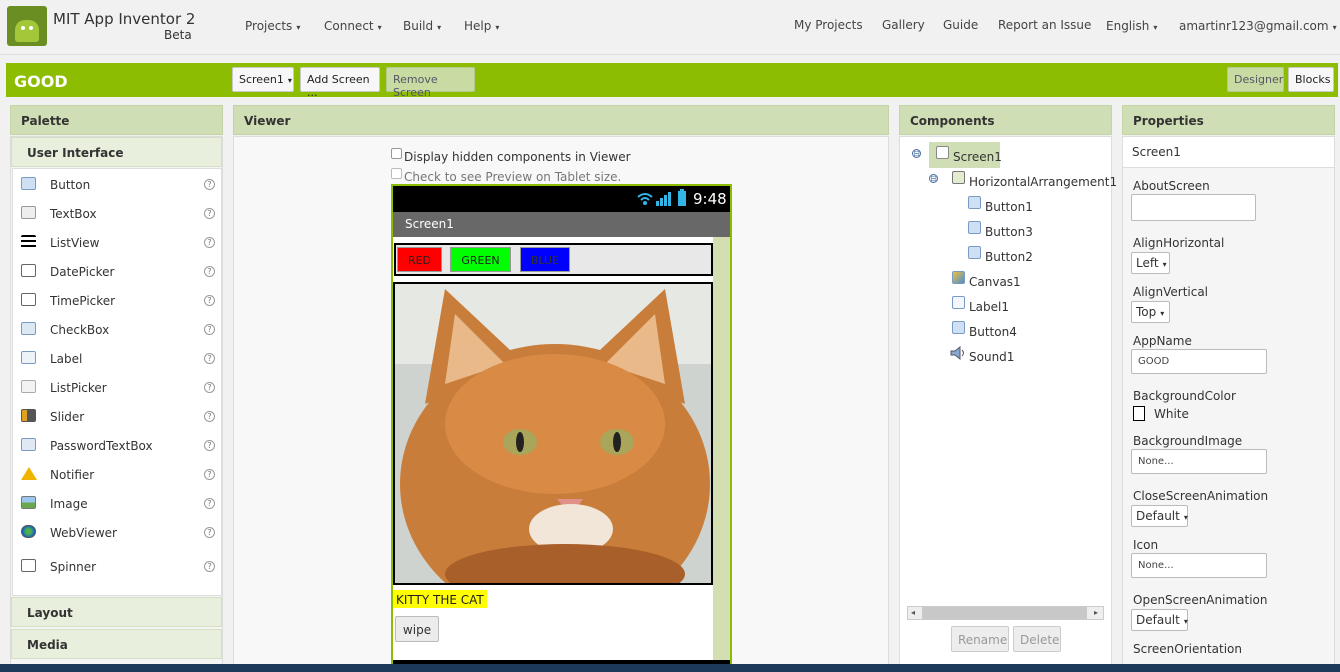  What do you see at coordinates (41, 81) in the screenshot?
I see `project-name: GOOD` at bounding box center [41, 81].